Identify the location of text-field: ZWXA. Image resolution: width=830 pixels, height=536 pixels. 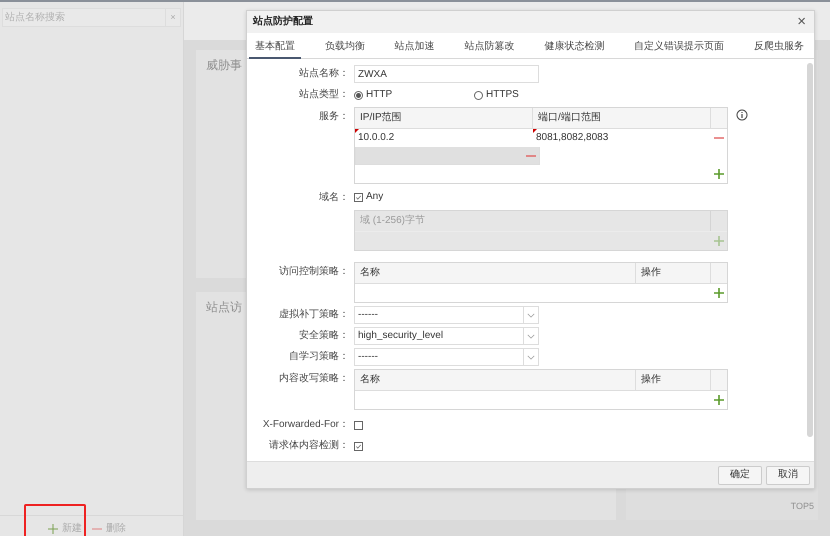
(446, 74).